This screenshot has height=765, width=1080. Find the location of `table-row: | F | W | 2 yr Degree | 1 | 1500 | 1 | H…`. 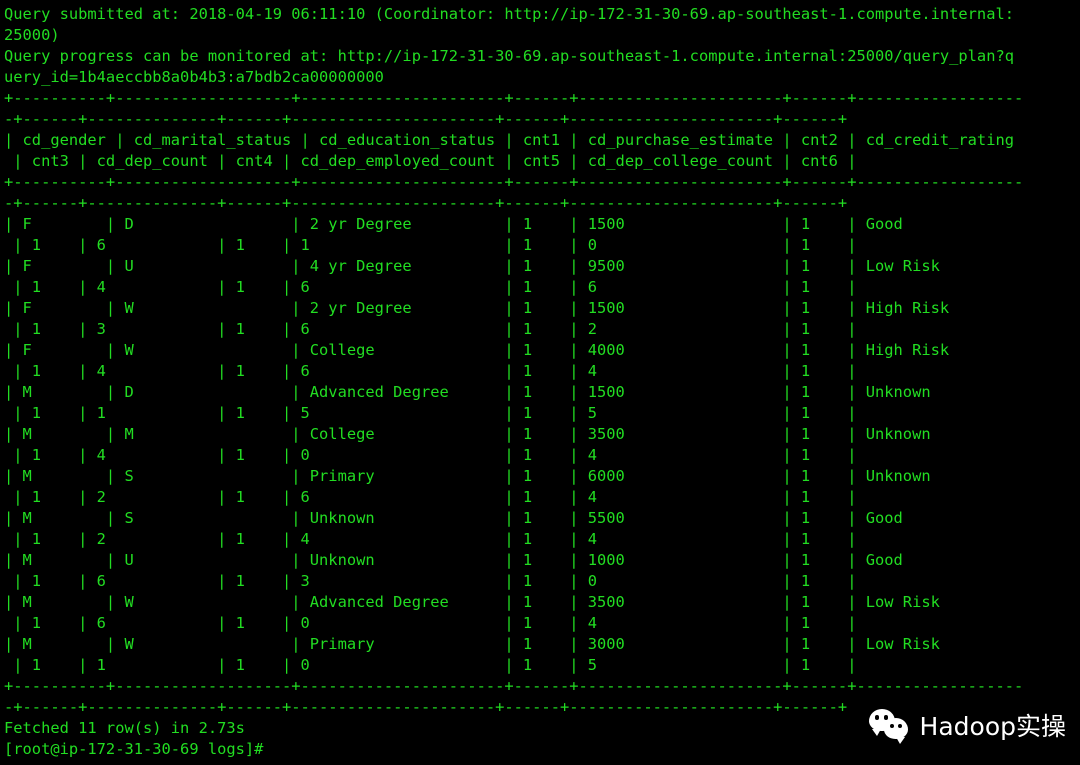

table-row: | F | W | 2 yr Degree | 1 | 1500 | 1 | H… is located at coordinates (477, 308).